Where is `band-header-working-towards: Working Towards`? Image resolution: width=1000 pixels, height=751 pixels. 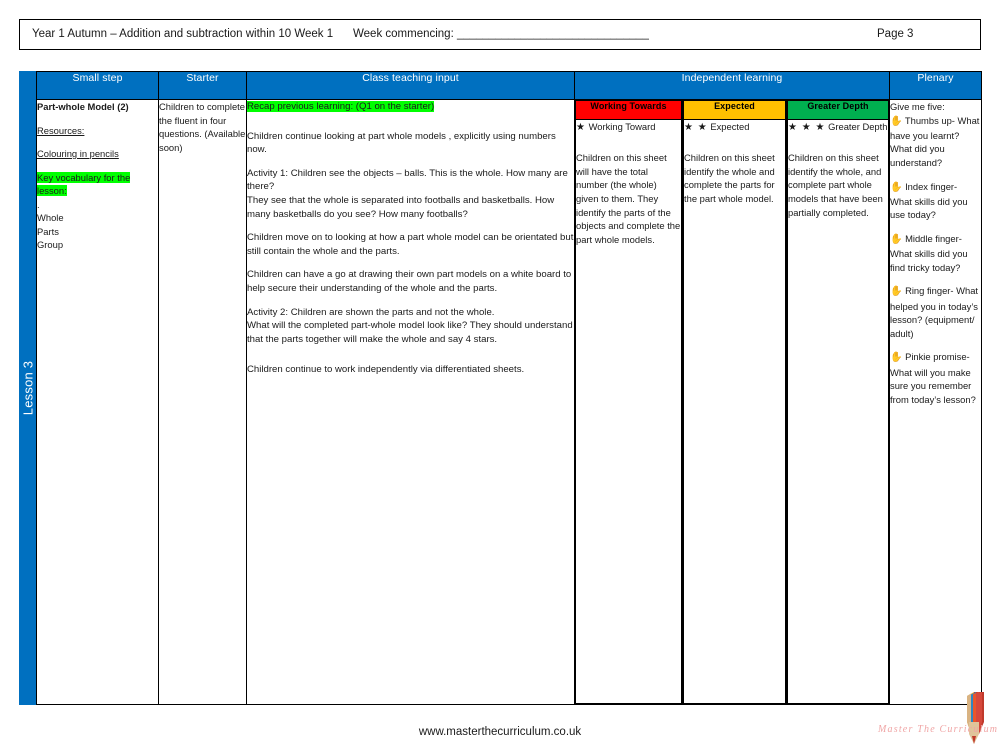
band-header-working-towards: Working Towards is located at coordinates (628, 110).